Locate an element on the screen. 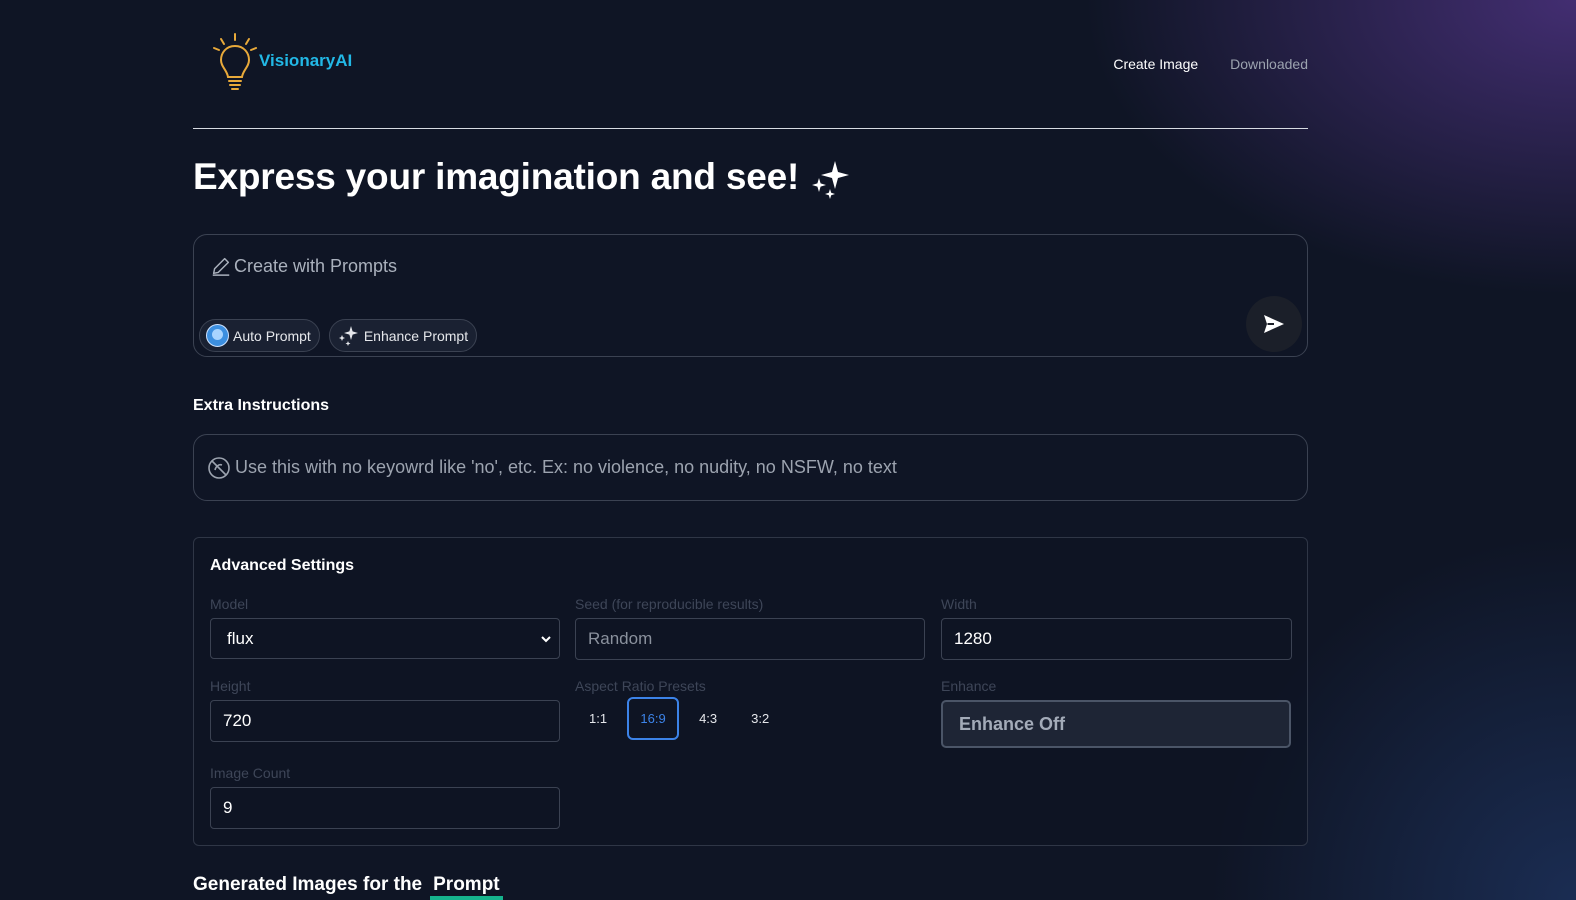 The height and width of the screenshot is (900, 1576). prompt-chips: Auto Prompt Enhance Prompt is located at coordinates (338, 335).